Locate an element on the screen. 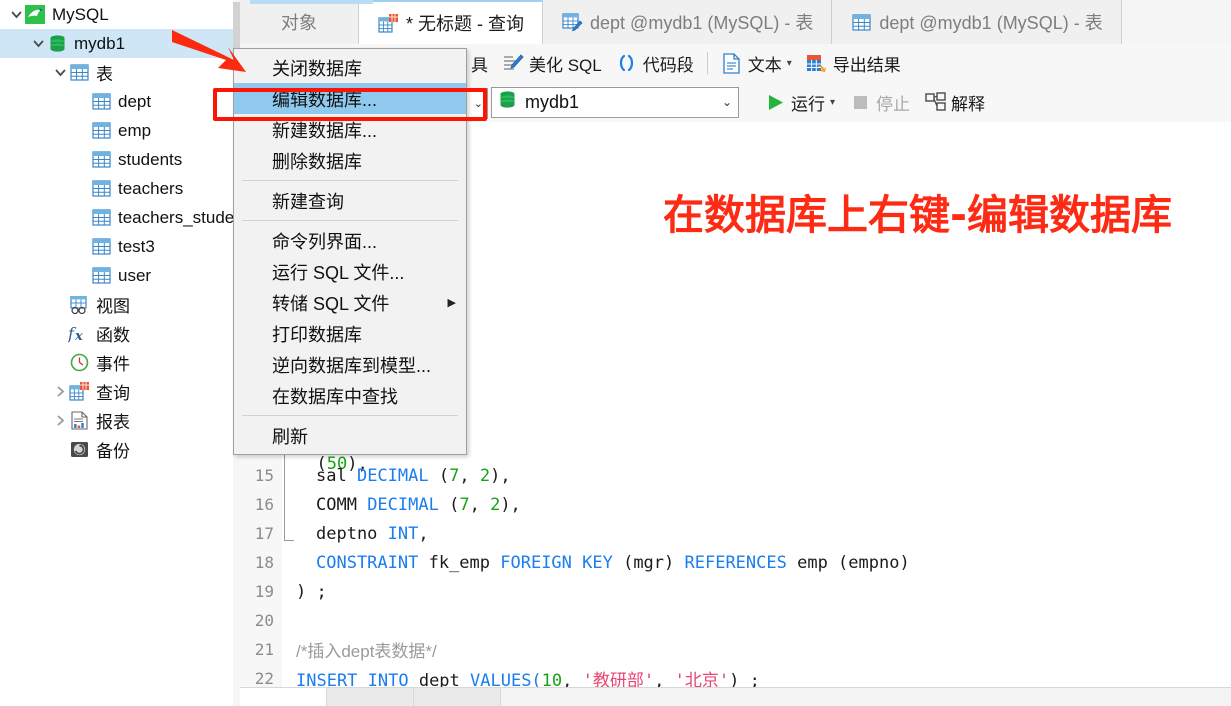  line-number: 21 is located at coordinates (264, 649).